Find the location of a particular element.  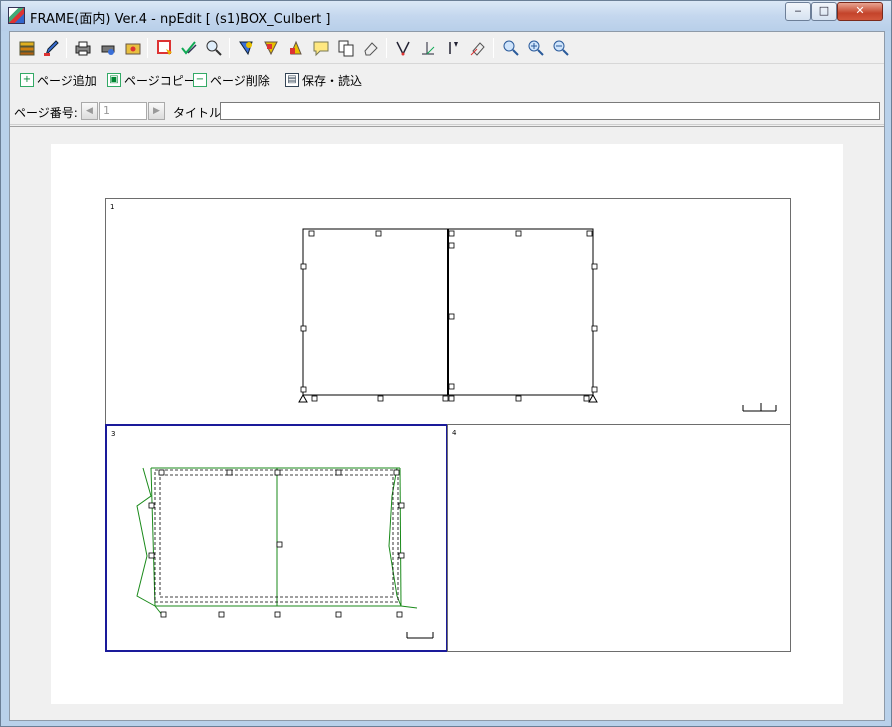

panel-number: 3 is located at coordinates (113, 434).